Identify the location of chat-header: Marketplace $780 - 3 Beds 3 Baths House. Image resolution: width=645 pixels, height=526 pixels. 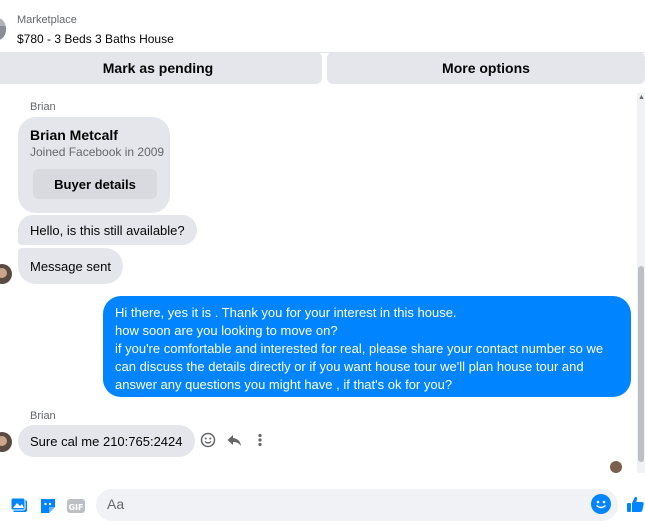
(322, 26).